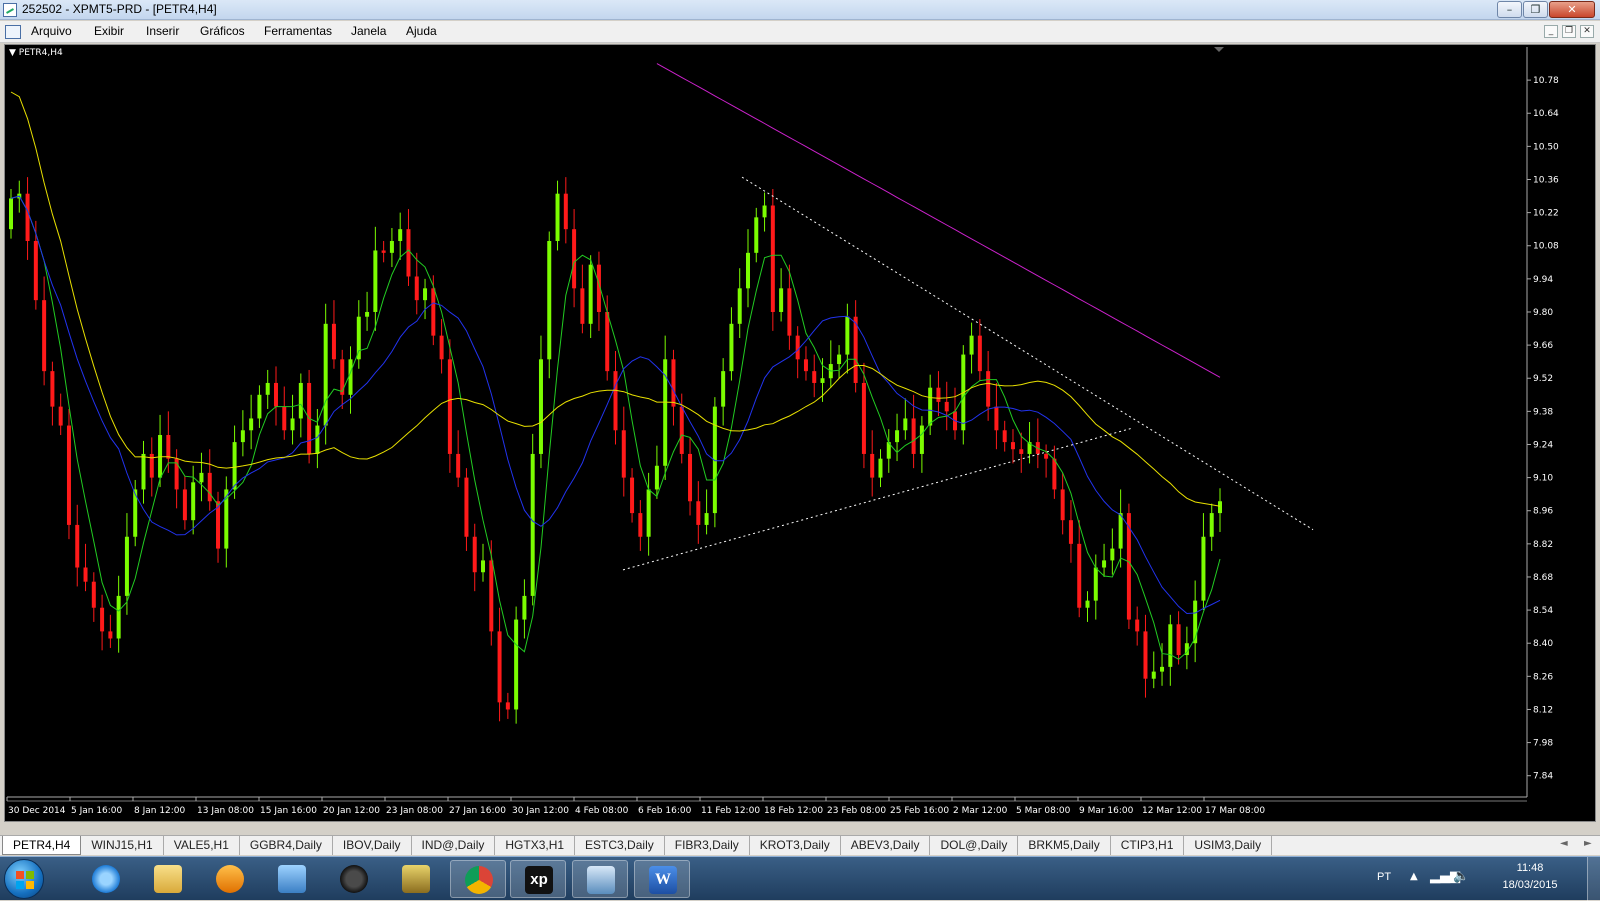 Image resolution: width=1600 pixels, height=901 pixels. Describe the element at coordinates (1588, 843) in the screenshot. I see `tab-scroll-right-icon: ►` at that location.